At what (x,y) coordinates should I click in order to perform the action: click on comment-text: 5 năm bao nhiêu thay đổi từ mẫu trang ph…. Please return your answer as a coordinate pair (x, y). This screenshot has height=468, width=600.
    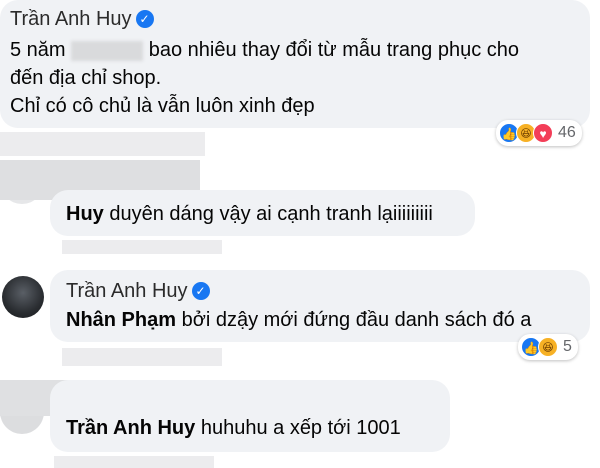
    Looking at the image, I should click on (265, 78).